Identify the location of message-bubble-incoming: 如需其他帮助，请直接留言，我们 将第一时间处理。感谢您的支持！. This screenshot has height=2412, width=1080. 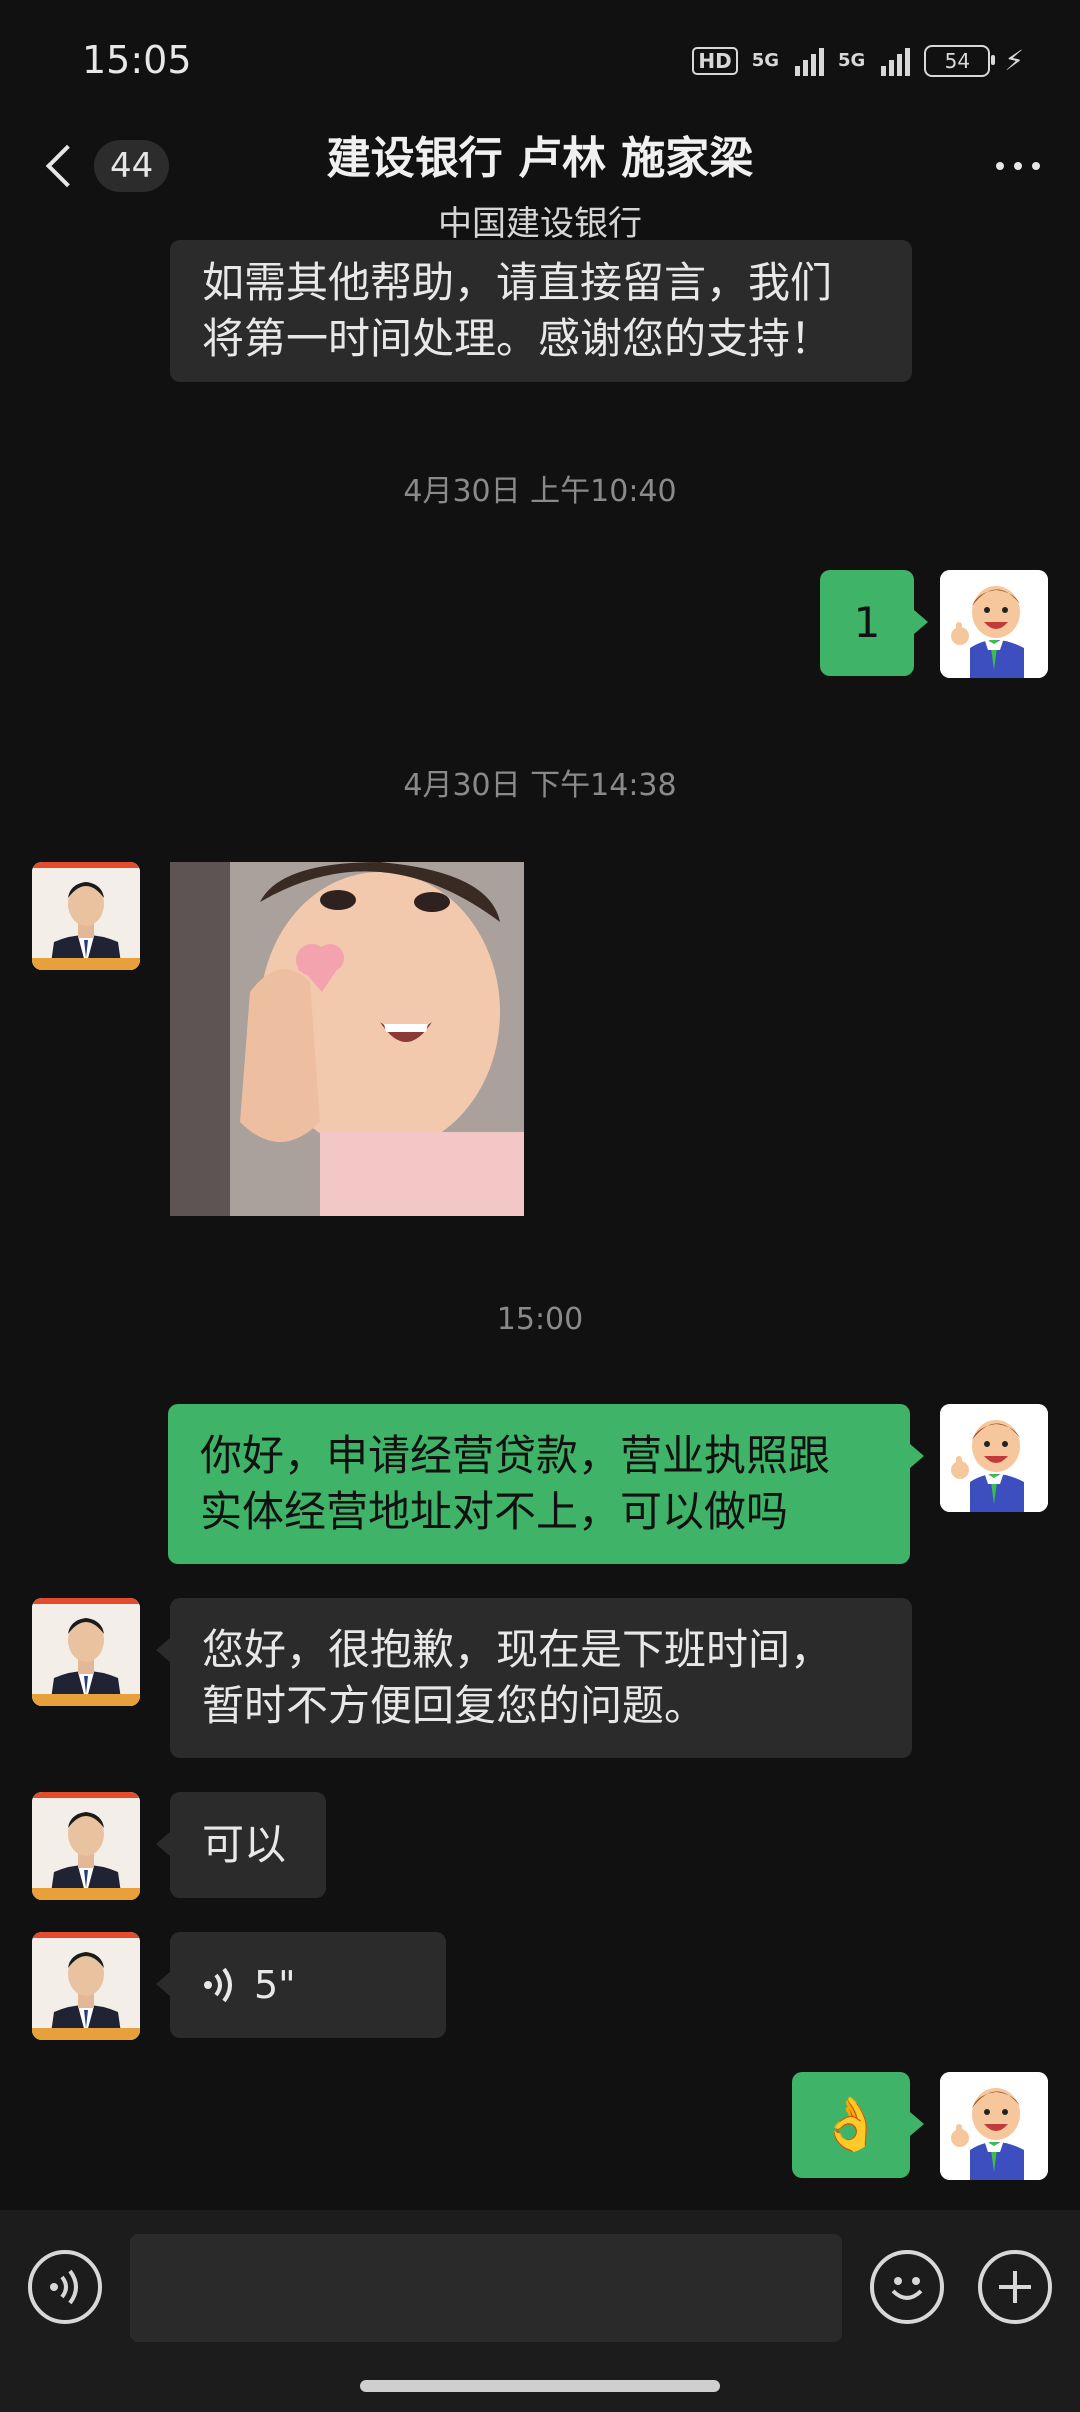
(541, 311).